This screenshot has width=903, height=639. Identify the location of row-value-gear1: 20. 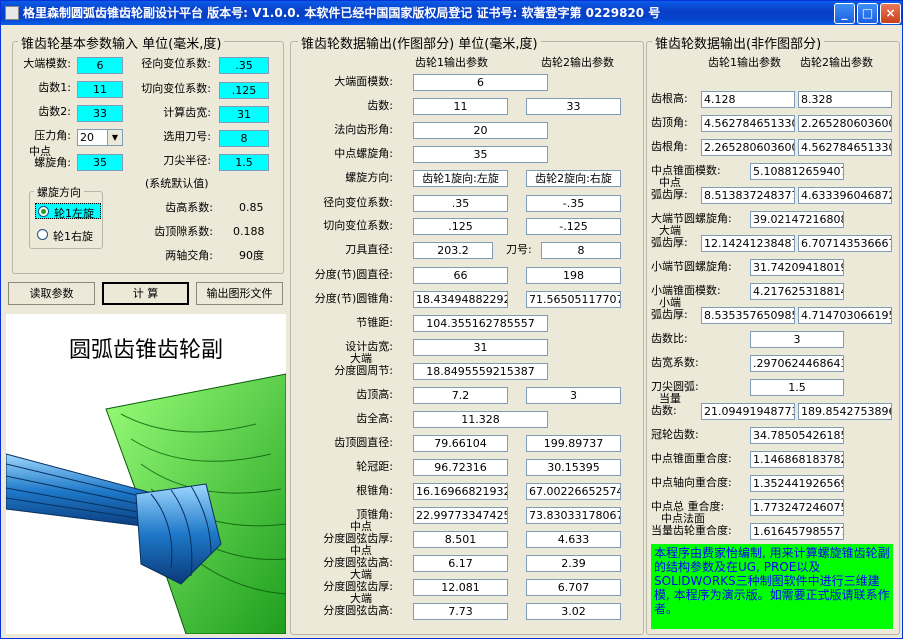
(480, 130).